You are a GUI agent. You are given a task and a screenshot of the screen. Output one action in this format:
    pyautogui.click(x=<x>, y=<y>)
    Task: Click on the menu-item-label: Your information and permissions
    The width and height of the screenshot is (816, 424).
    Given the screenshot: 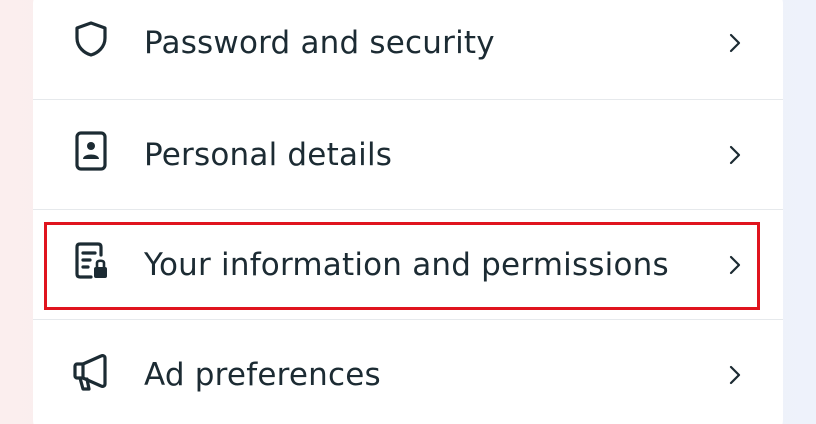 What is the action you would take?
    pyautogui.click(x=406, y=265)
    